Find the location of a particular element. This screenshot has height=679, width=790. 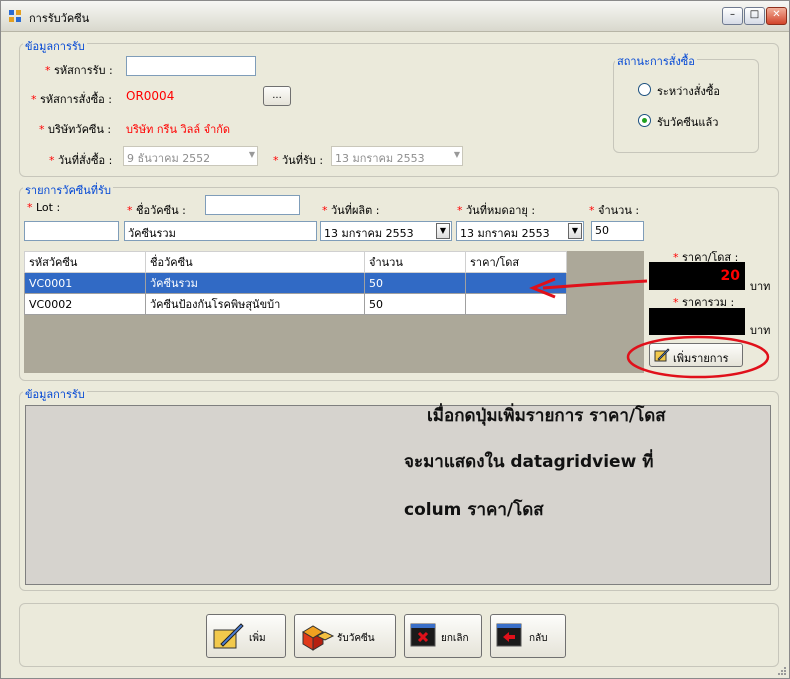

received-radio is located at coordinates (644, 120).